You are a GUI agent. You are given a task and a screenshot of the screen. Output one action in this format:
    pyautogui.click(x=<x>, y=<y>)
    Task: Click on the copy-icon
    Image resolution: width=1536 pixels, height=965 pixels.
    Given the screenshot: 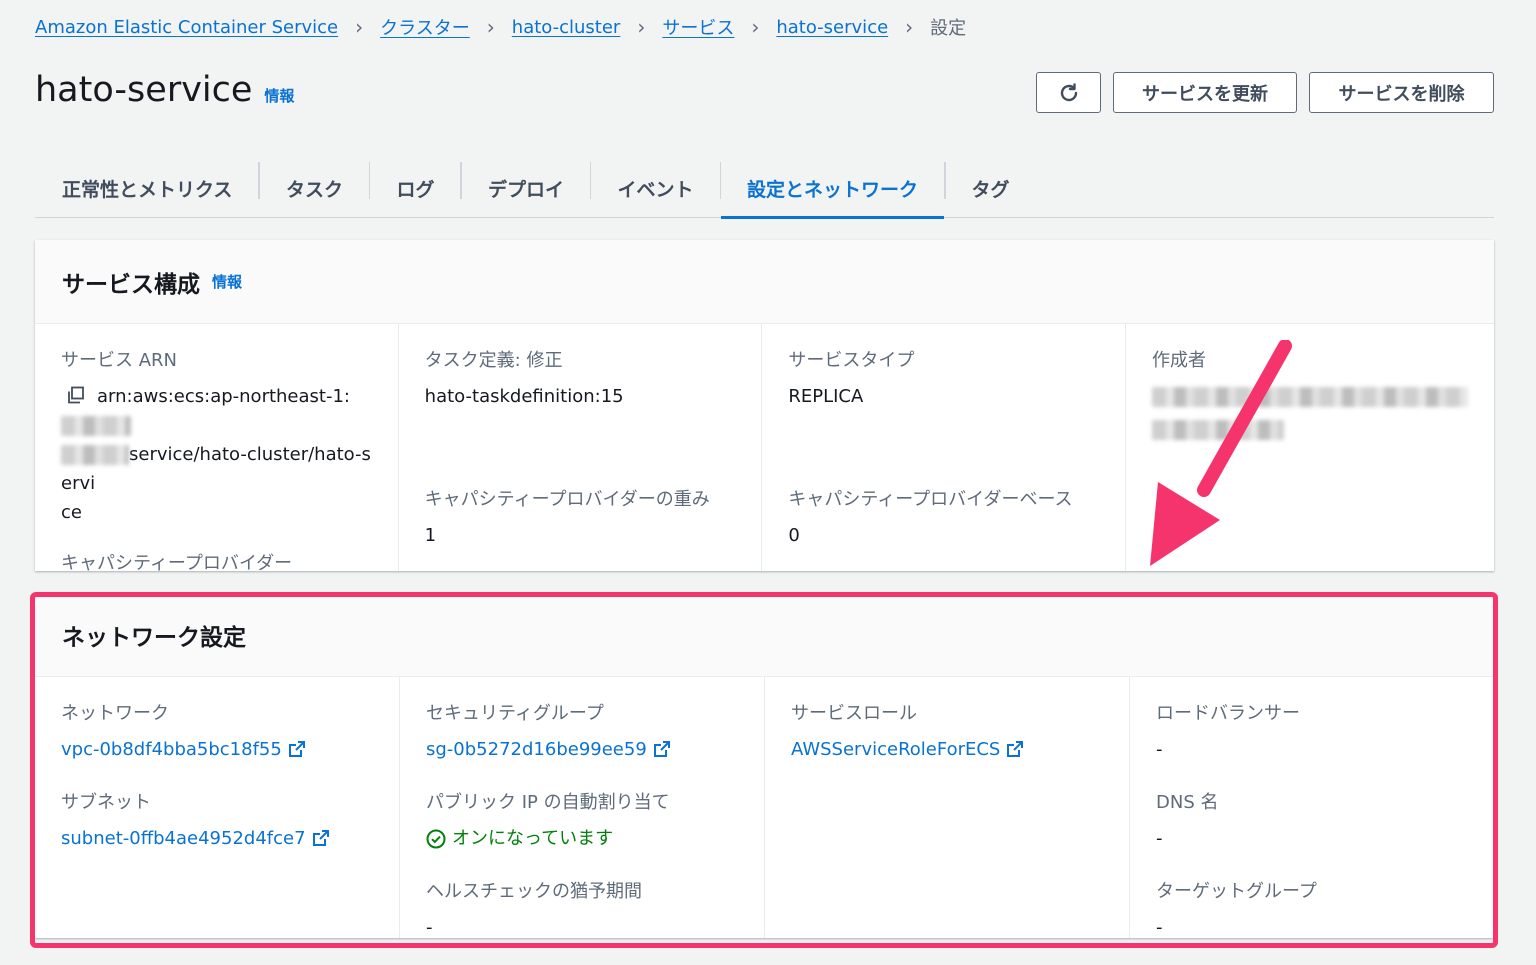 What is the action you would take?
    pyautogui.click(x=76, y=395)
    